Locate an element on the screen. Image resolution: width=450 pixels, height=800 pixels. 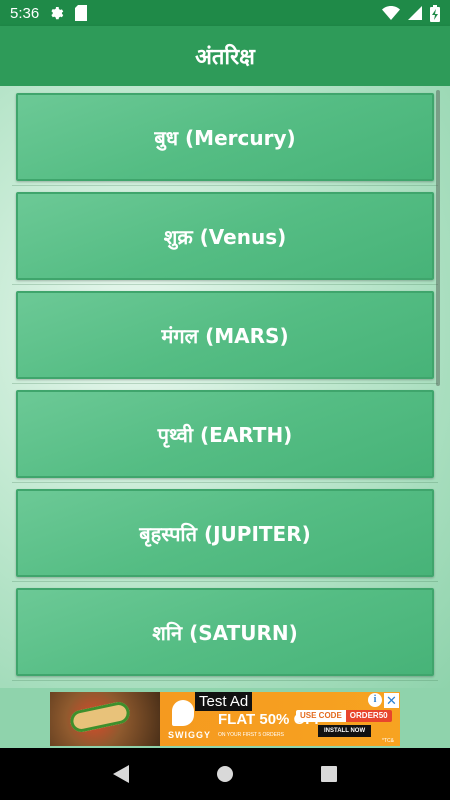
list-item: बृहस्पति (JUPITER) is located at coordinates (225, 532).